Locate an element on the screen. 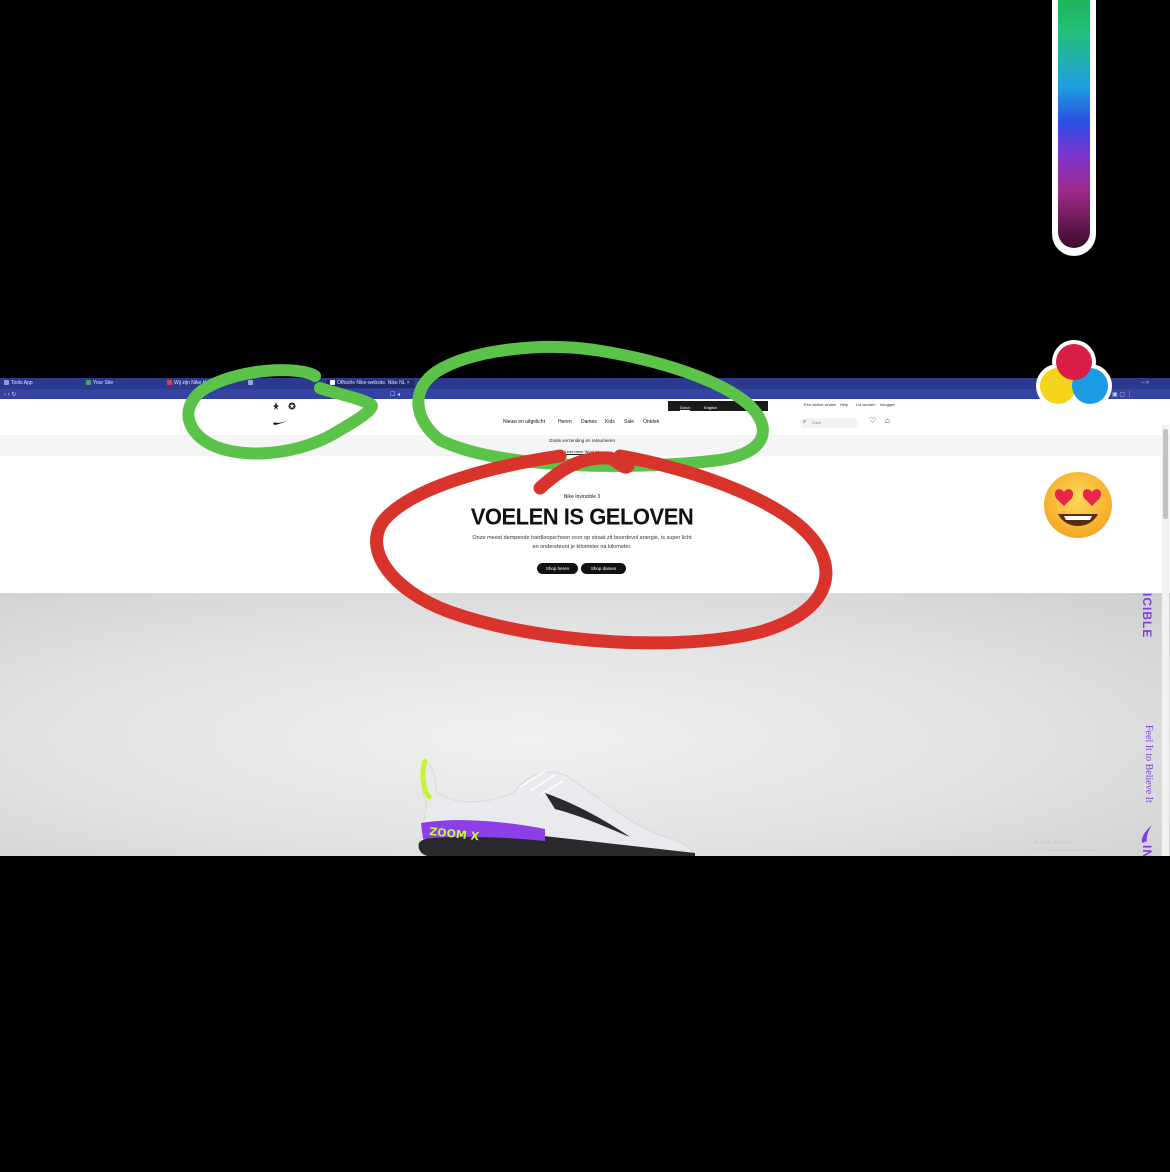 Image resolution: width=1170 pixels, height=1172 pixels. color-palette-icon is located at coordinates (1074, 376).